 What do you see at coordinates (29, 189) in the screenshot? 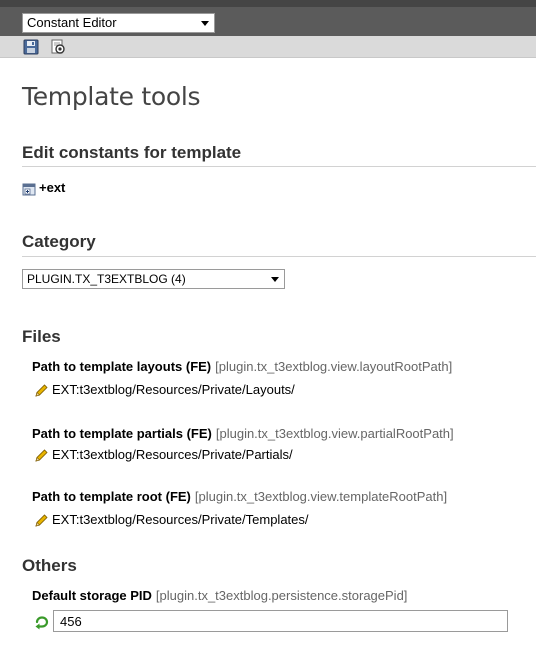
I see `template-record-icon` at bounding box center [29, 189].